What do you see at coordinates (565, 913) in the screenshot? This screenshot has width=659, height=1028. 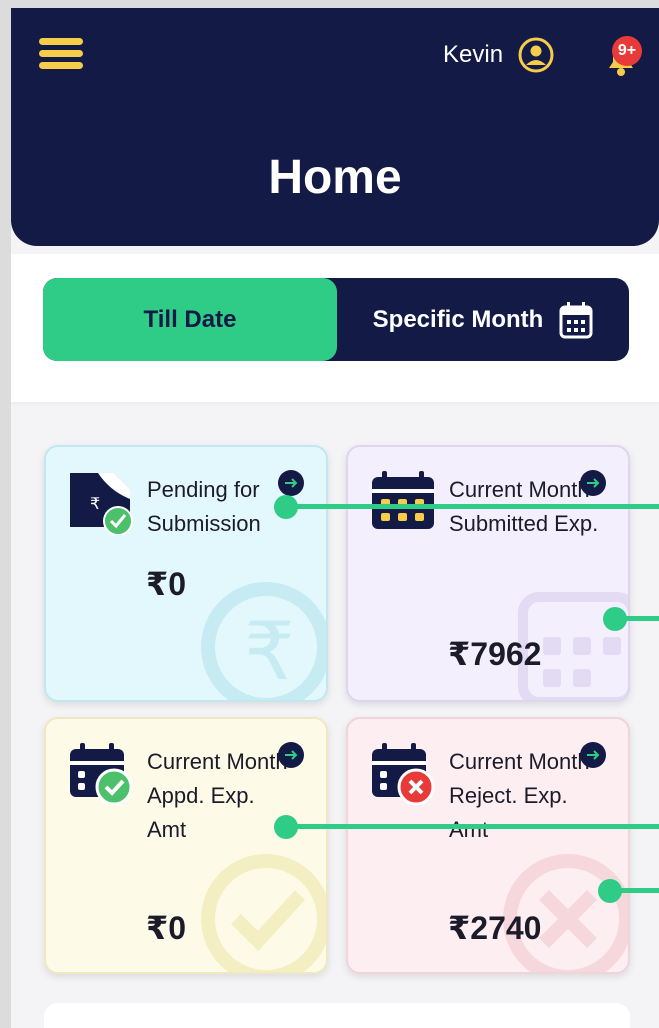 I see `cross-watermark-icon` at bounding box center [565, 913].